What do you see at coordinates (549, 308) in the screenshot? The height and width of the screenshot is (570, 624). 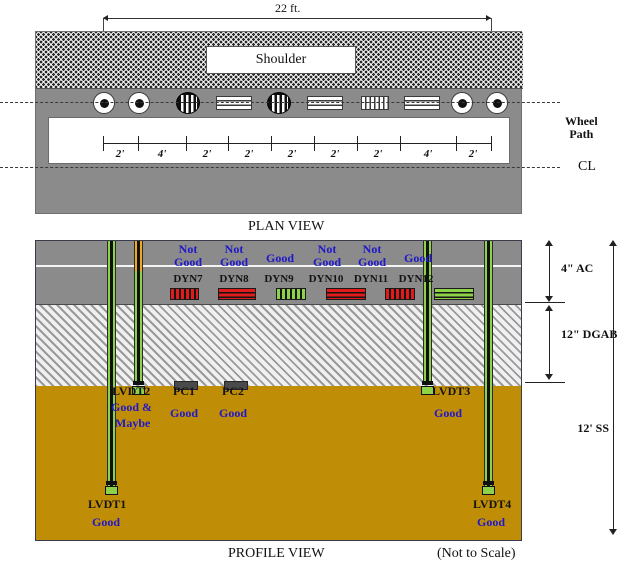 I see `dgab-arrow-up-icon` at bounding box center [549, 308].